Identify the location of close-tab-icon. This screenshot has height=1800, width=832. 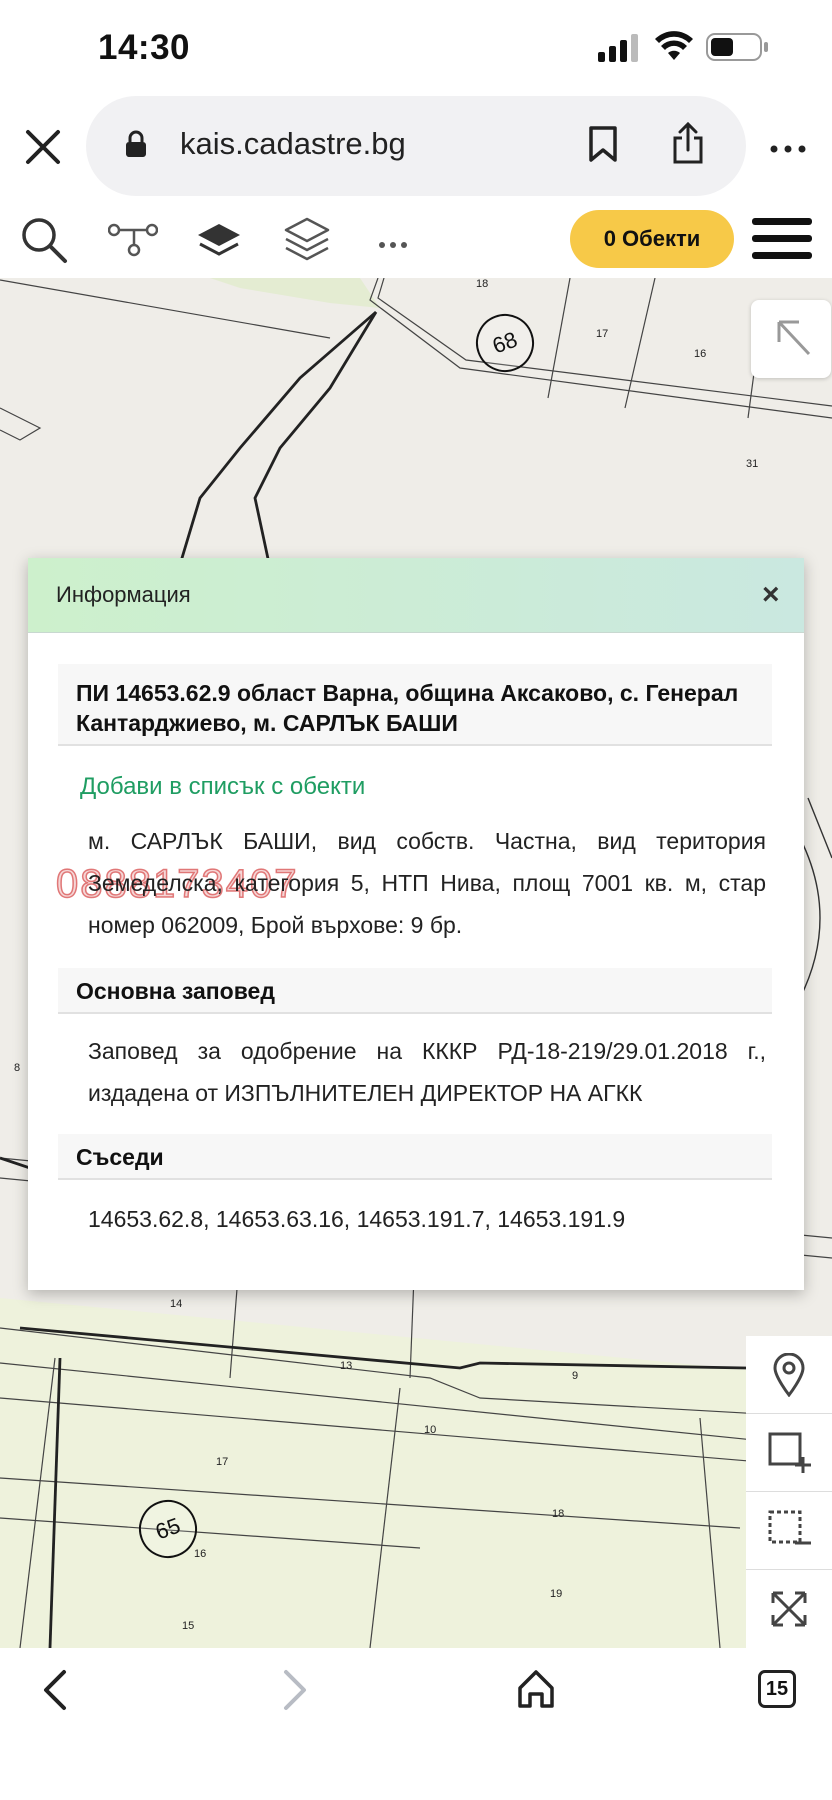
(43, 147).